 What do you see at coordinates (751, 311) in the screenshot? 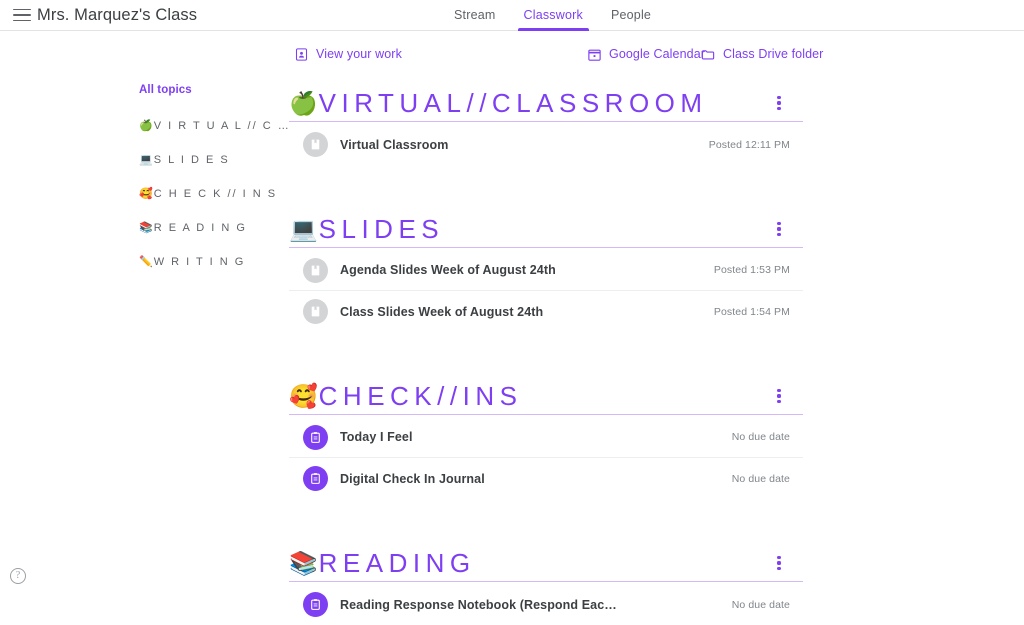
I see `classwork-item-meta: Posted 1:54 PM` at bounding box center [751, 311].